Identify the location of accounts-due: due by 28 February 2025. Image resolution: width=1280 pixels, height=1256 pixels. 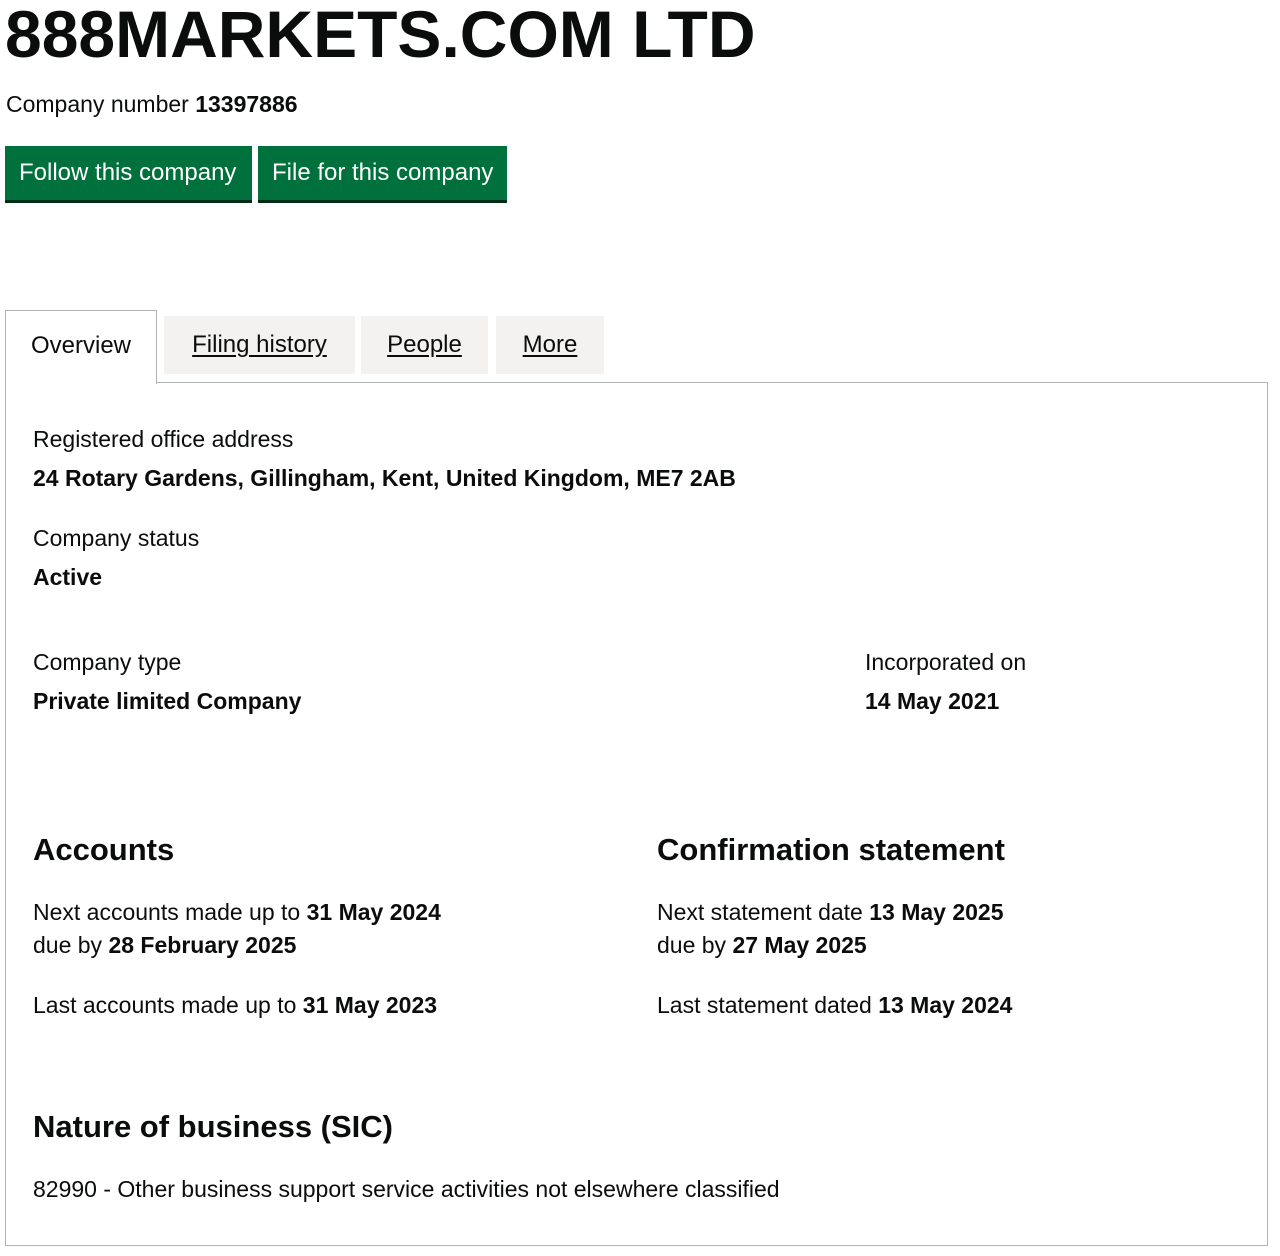
(164, 945).